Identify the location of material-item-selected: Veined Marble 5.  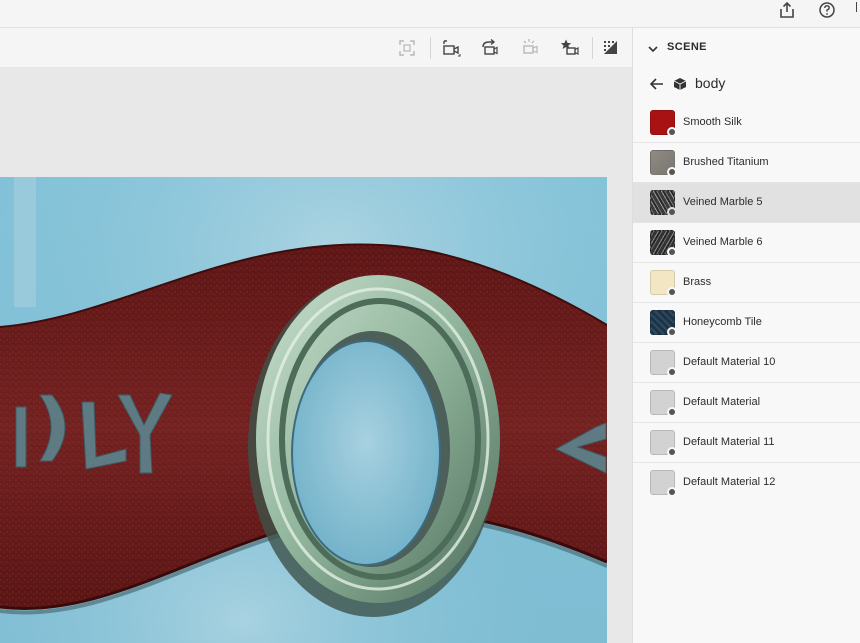
(746, 203).